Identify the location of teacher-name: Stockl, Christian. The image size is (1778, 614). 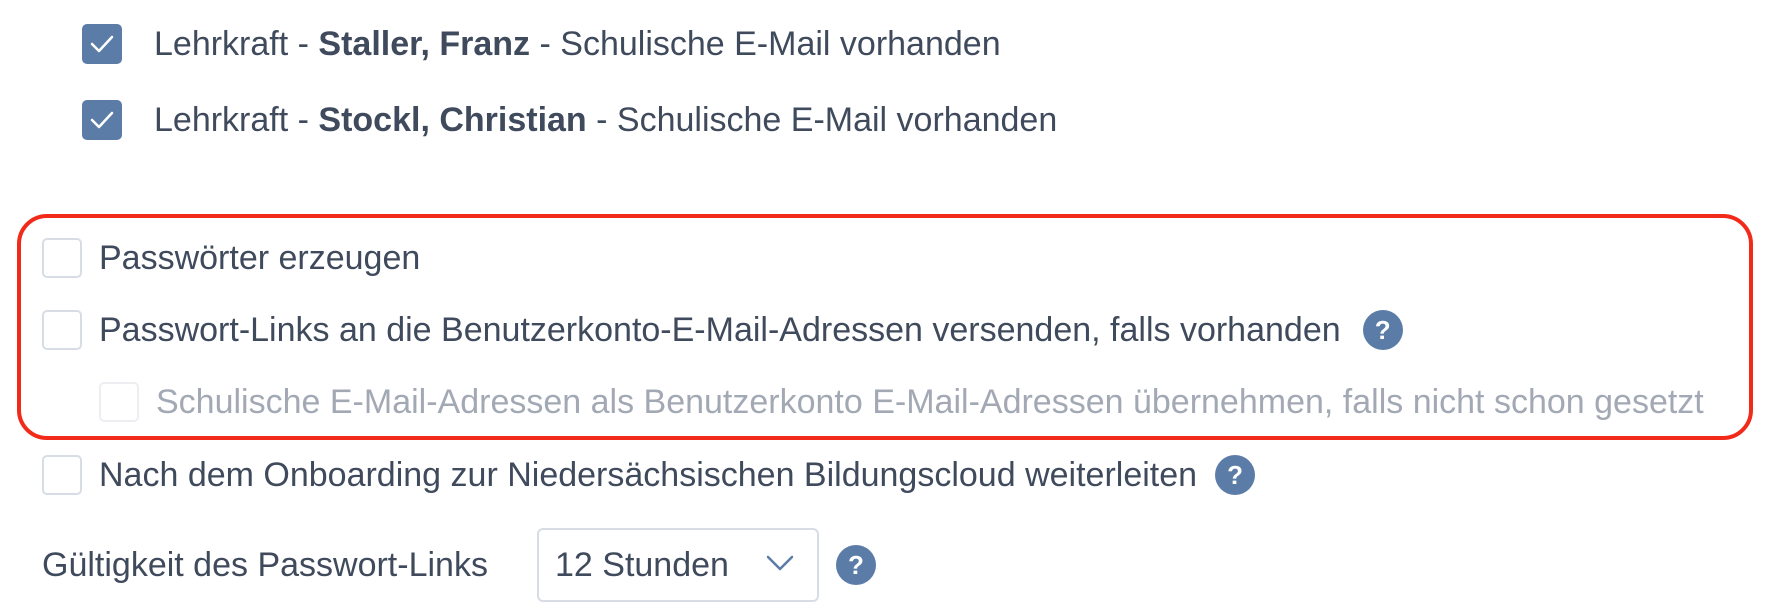
(452, 119).